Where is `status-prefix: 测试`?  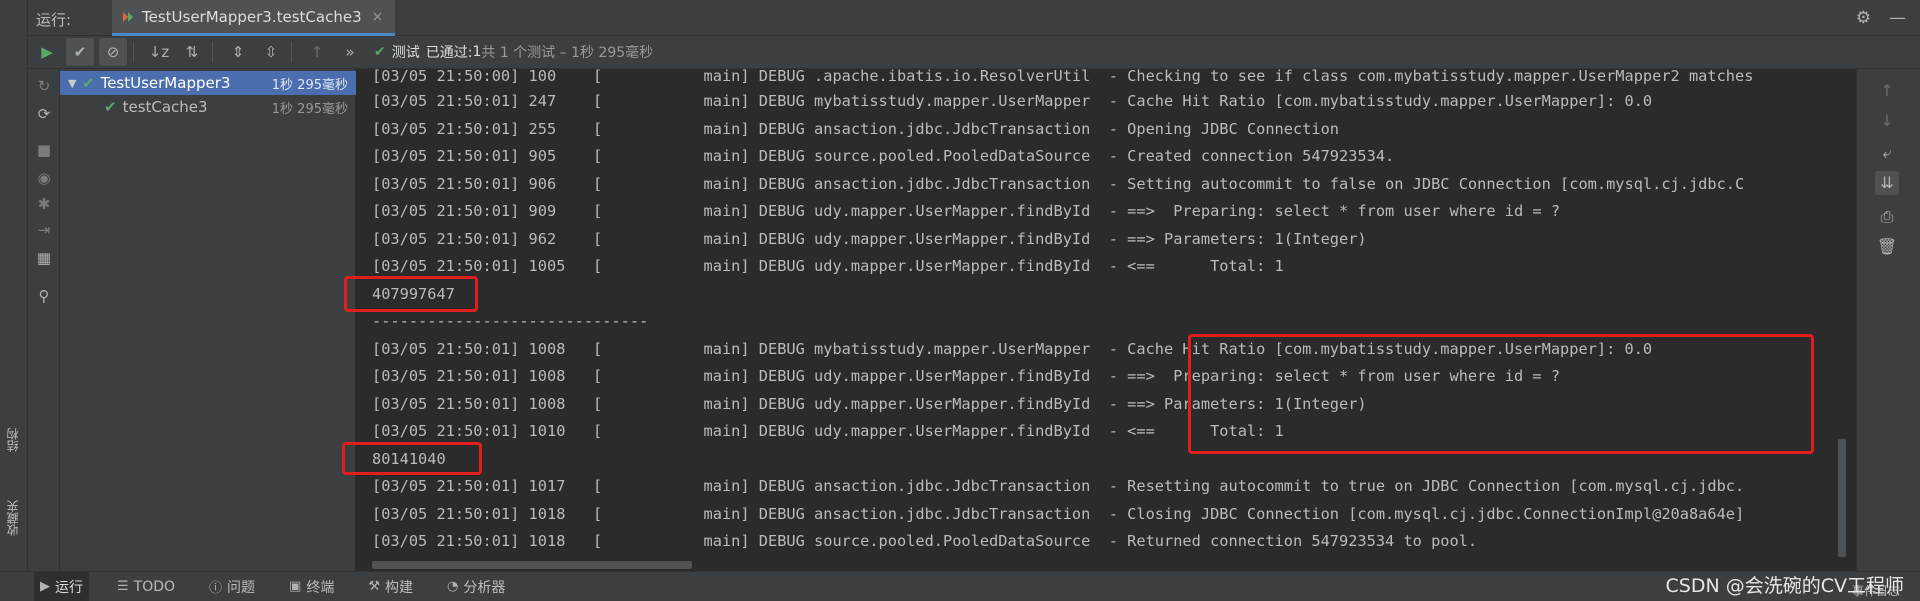
status-prefix: 测试 is located at coordinates (405, 53).